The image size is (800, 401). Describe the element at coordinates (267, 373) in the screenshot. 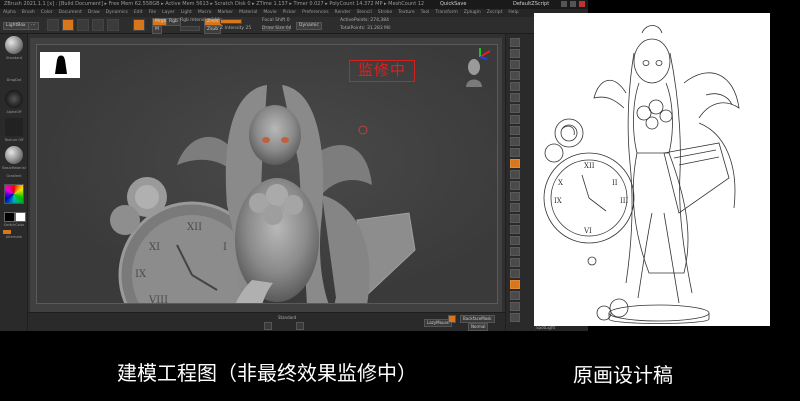

I see `caption-modeling: 建模工程图（非最终效果监修中）` at that location.